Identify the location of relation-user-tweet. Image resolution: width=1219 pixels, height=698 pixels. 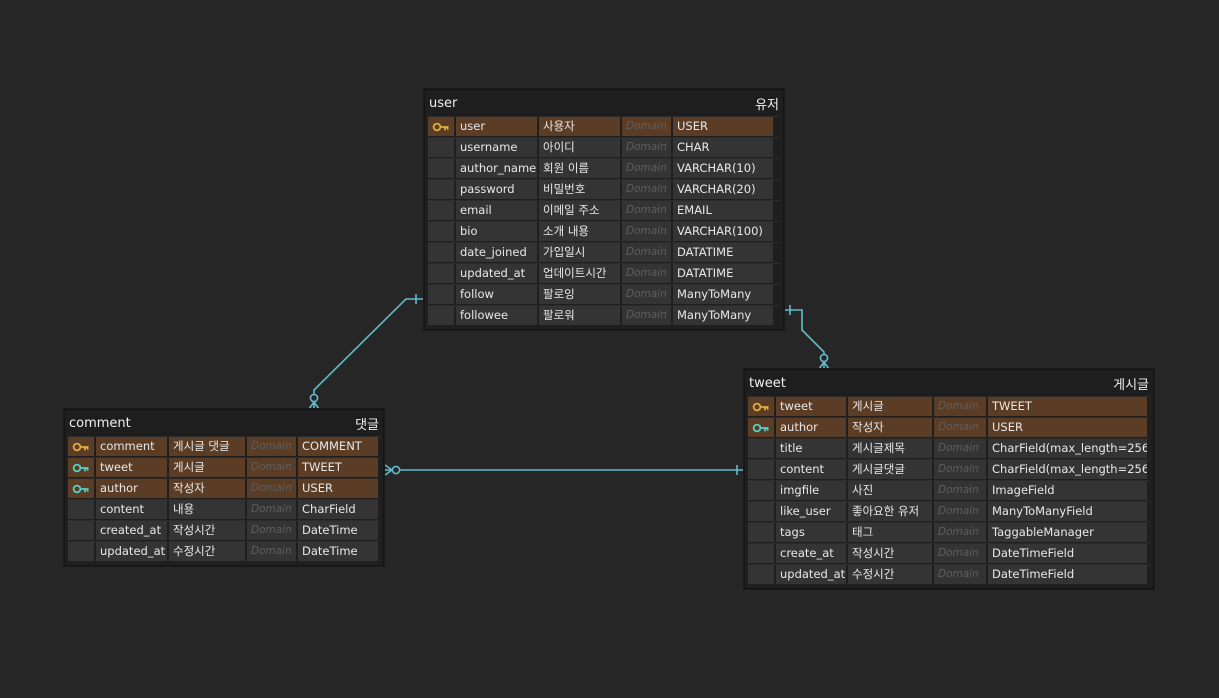
(804, 335).